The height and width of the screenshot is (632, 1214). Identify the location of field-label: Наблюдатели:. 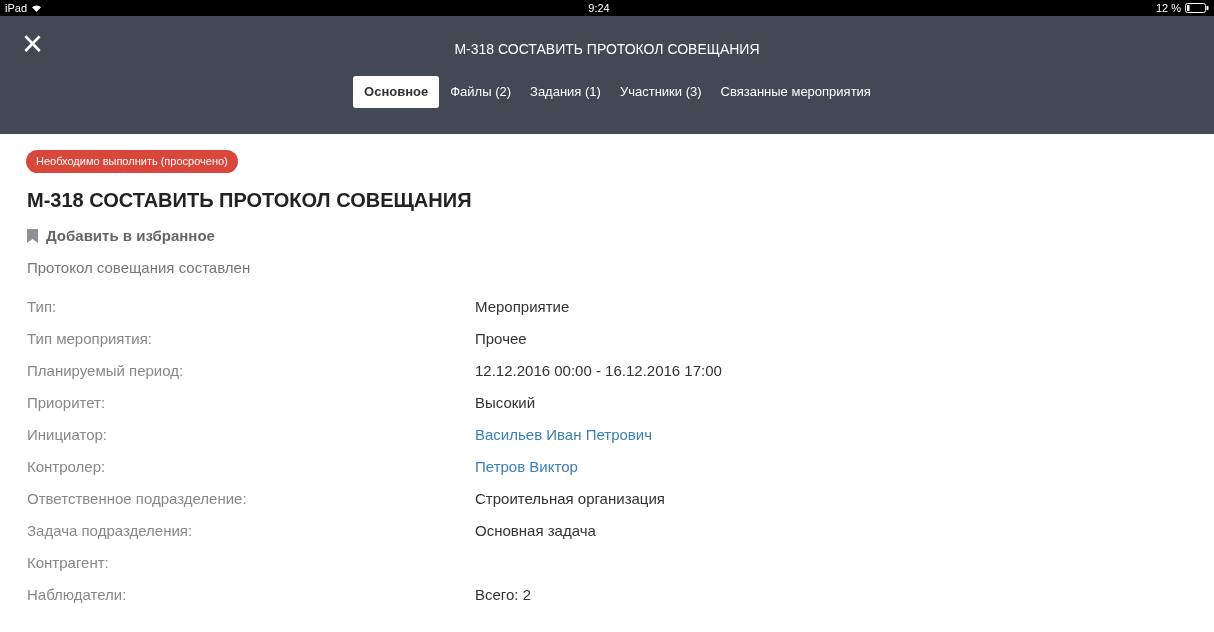
(77, 595).